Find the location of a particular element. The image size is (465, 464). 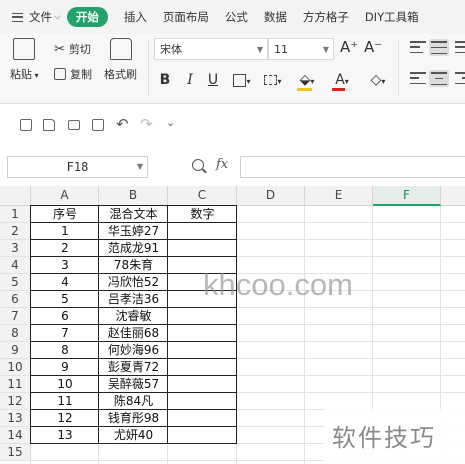

table-cell: 吴醉薇57 is located at coordinates (133, 384).